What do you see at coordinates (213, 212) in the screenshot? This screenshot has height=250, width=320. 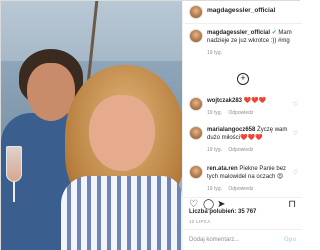 I see `likes-label: Liczba polubień:` at bounding box center [213, 212].